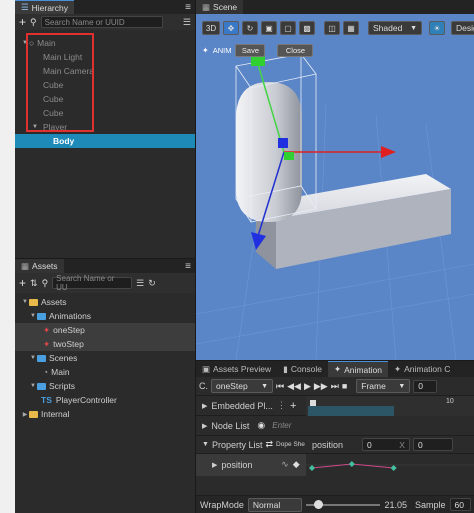  I want to click on clip-dropdown: oneStep ▼, so click(242, 386).